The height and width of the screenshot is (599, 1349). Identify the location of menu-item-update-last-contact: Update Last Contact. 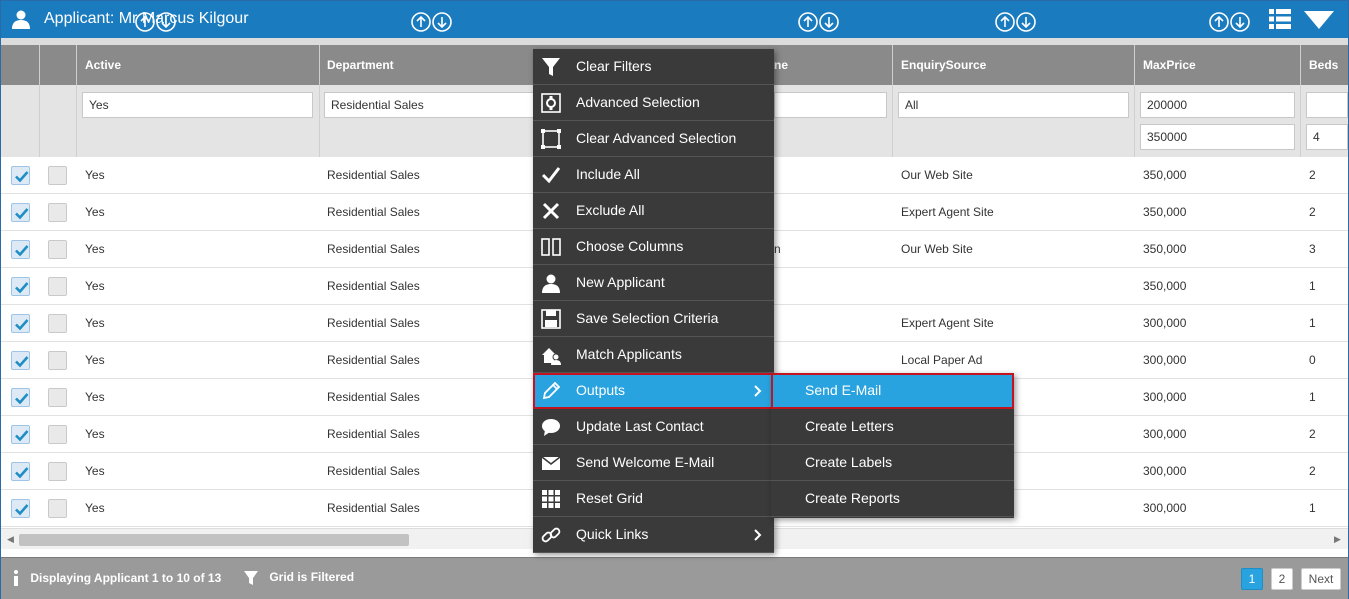
(653, 427).